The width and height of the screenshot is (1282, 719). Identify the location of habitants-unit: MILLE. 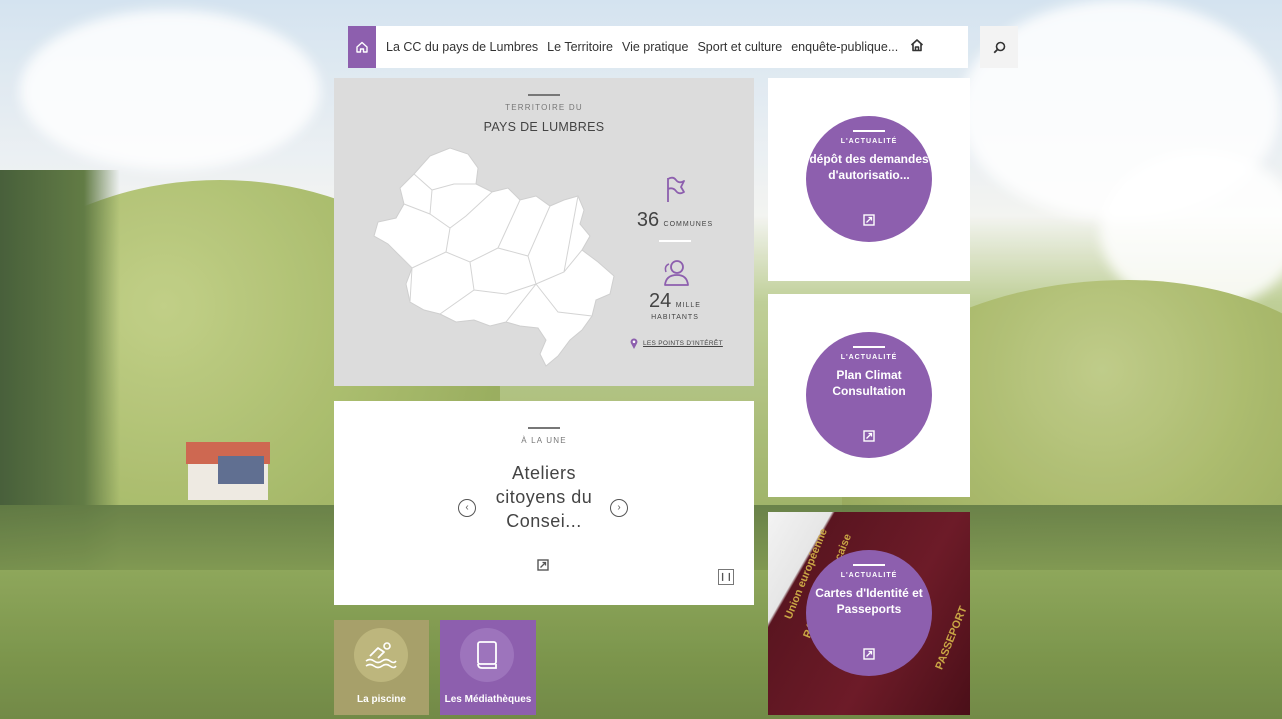
(688, 305).